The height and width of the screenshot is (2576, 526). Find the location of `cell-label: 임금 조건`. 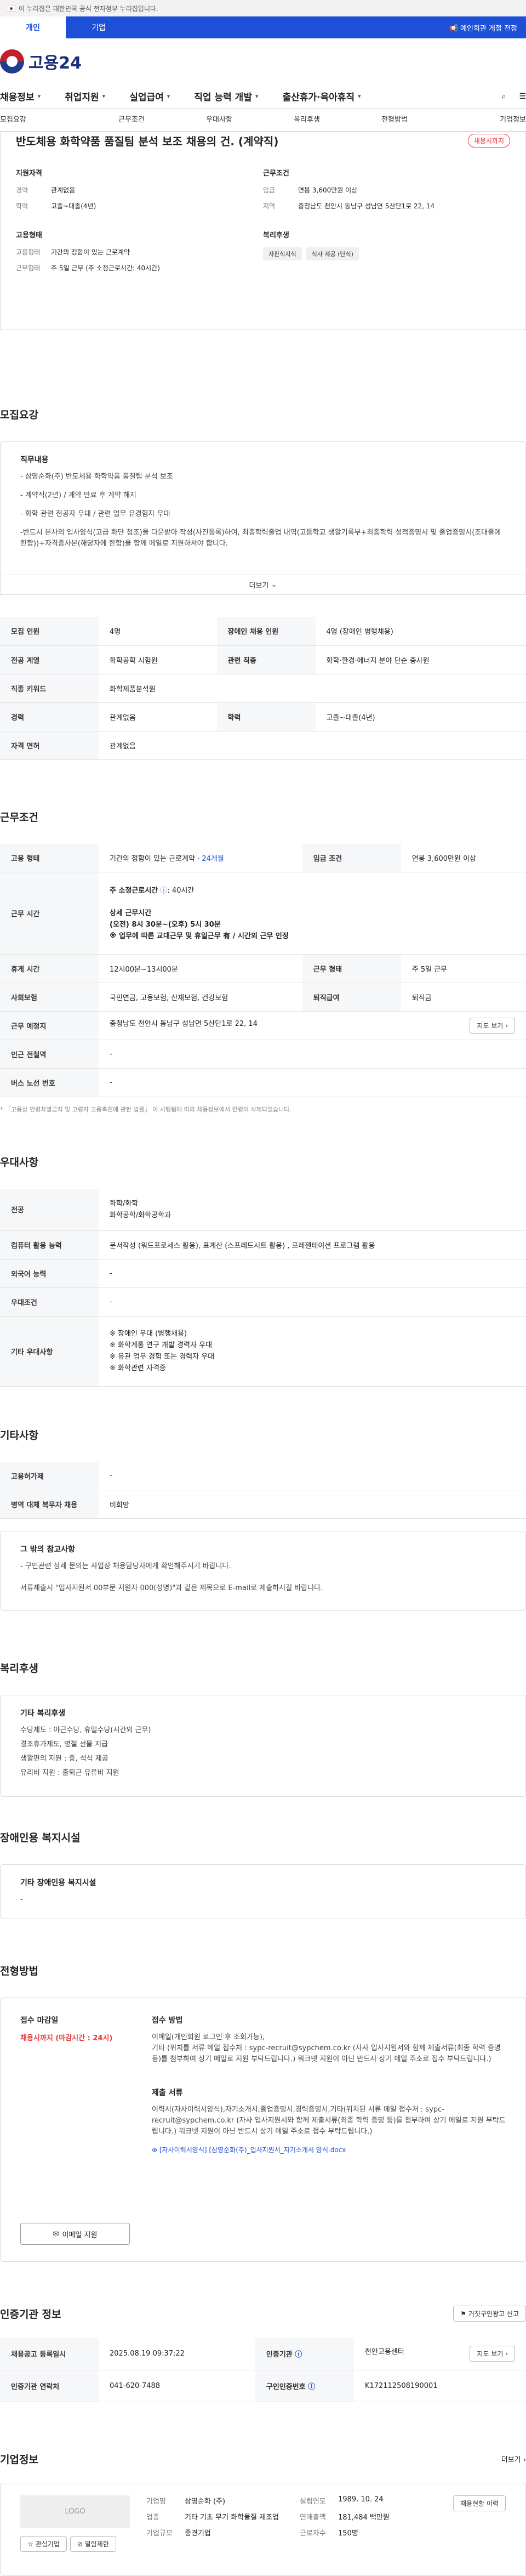

cell-label: 임금 조건 is located at coordinates (351, 858).